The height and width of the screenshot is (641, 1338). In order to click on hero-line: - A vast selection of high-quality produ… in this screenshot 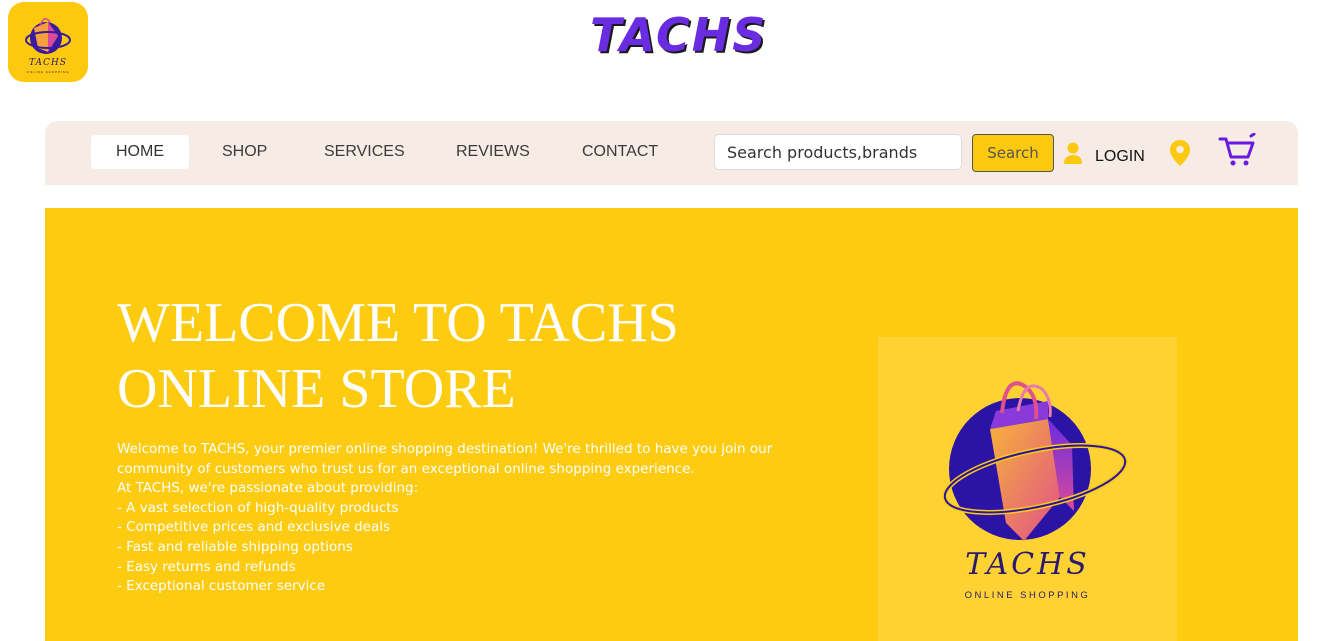, I will do `click(258, 507)`.